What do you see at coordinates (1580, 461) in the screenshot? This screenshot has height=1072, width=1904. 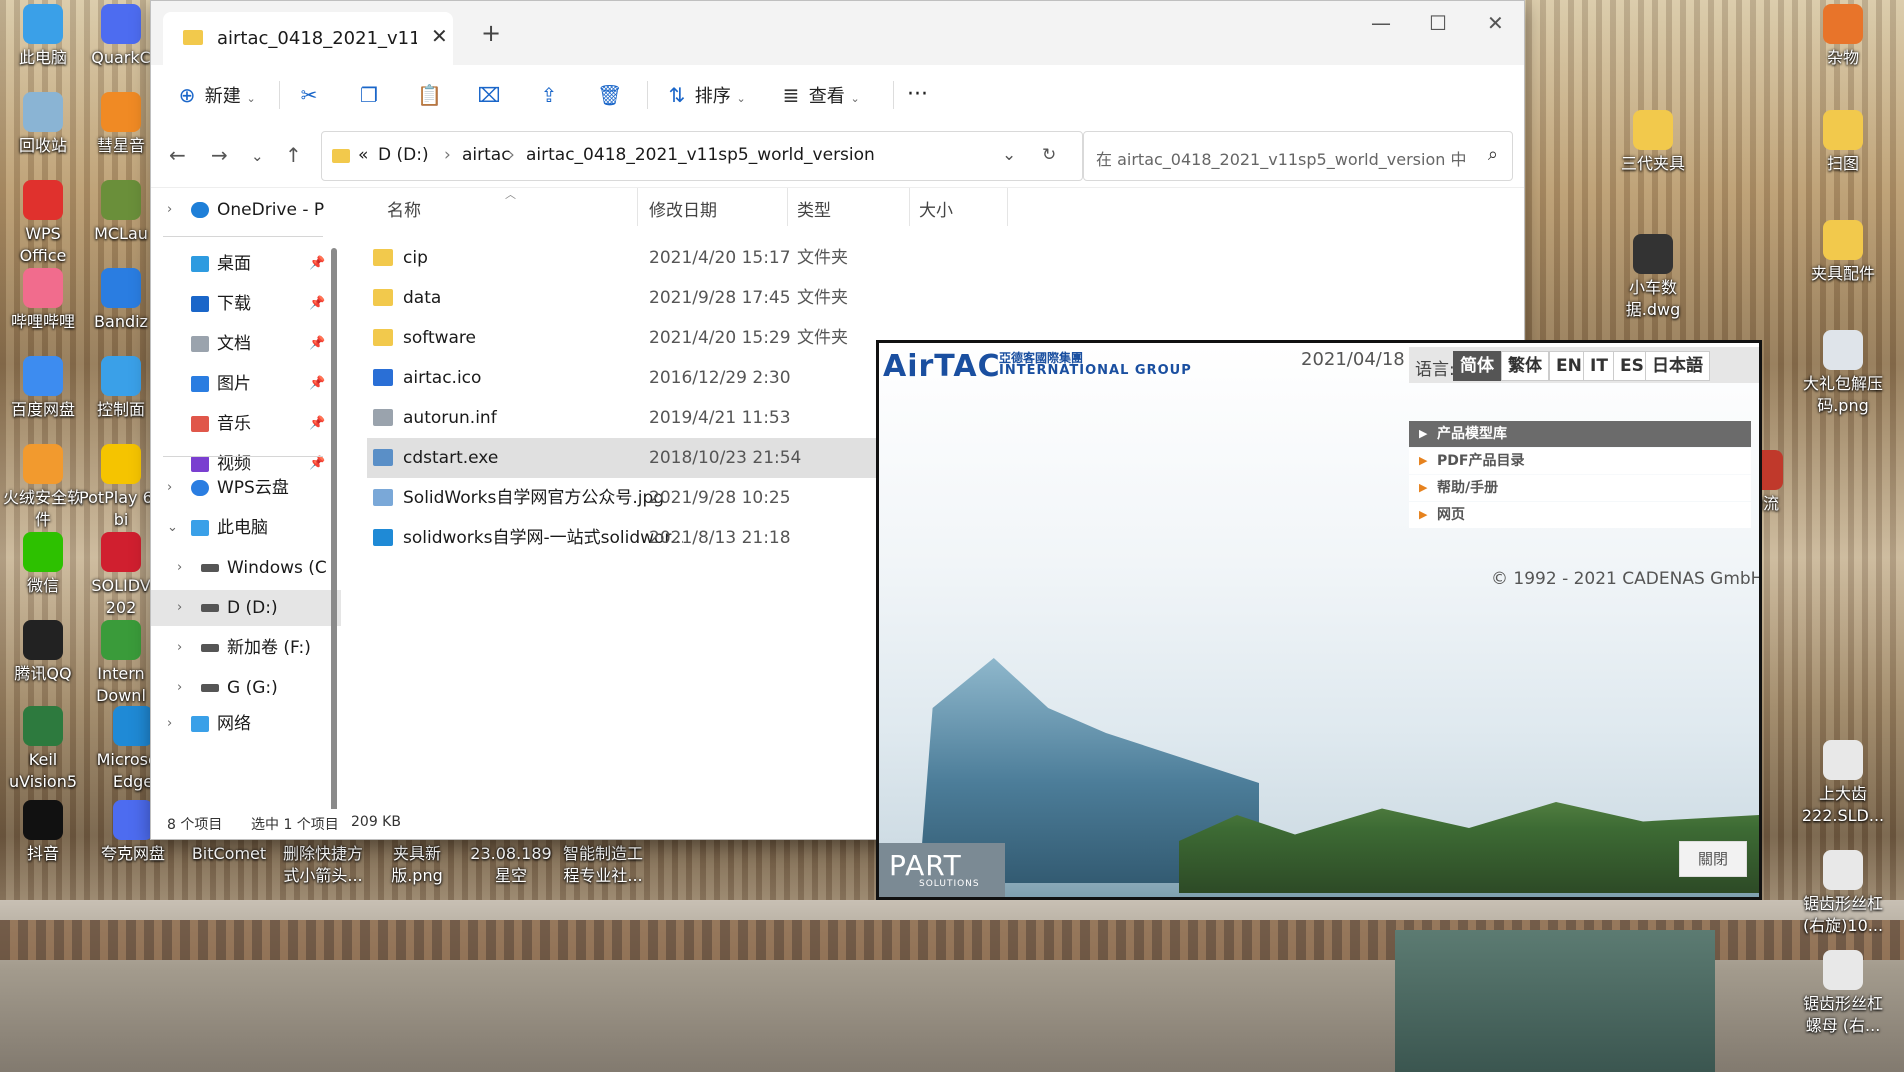 I see `launcher-menu-item-1: ▶ PDF产品目录` at bounding box center [1580, 461].